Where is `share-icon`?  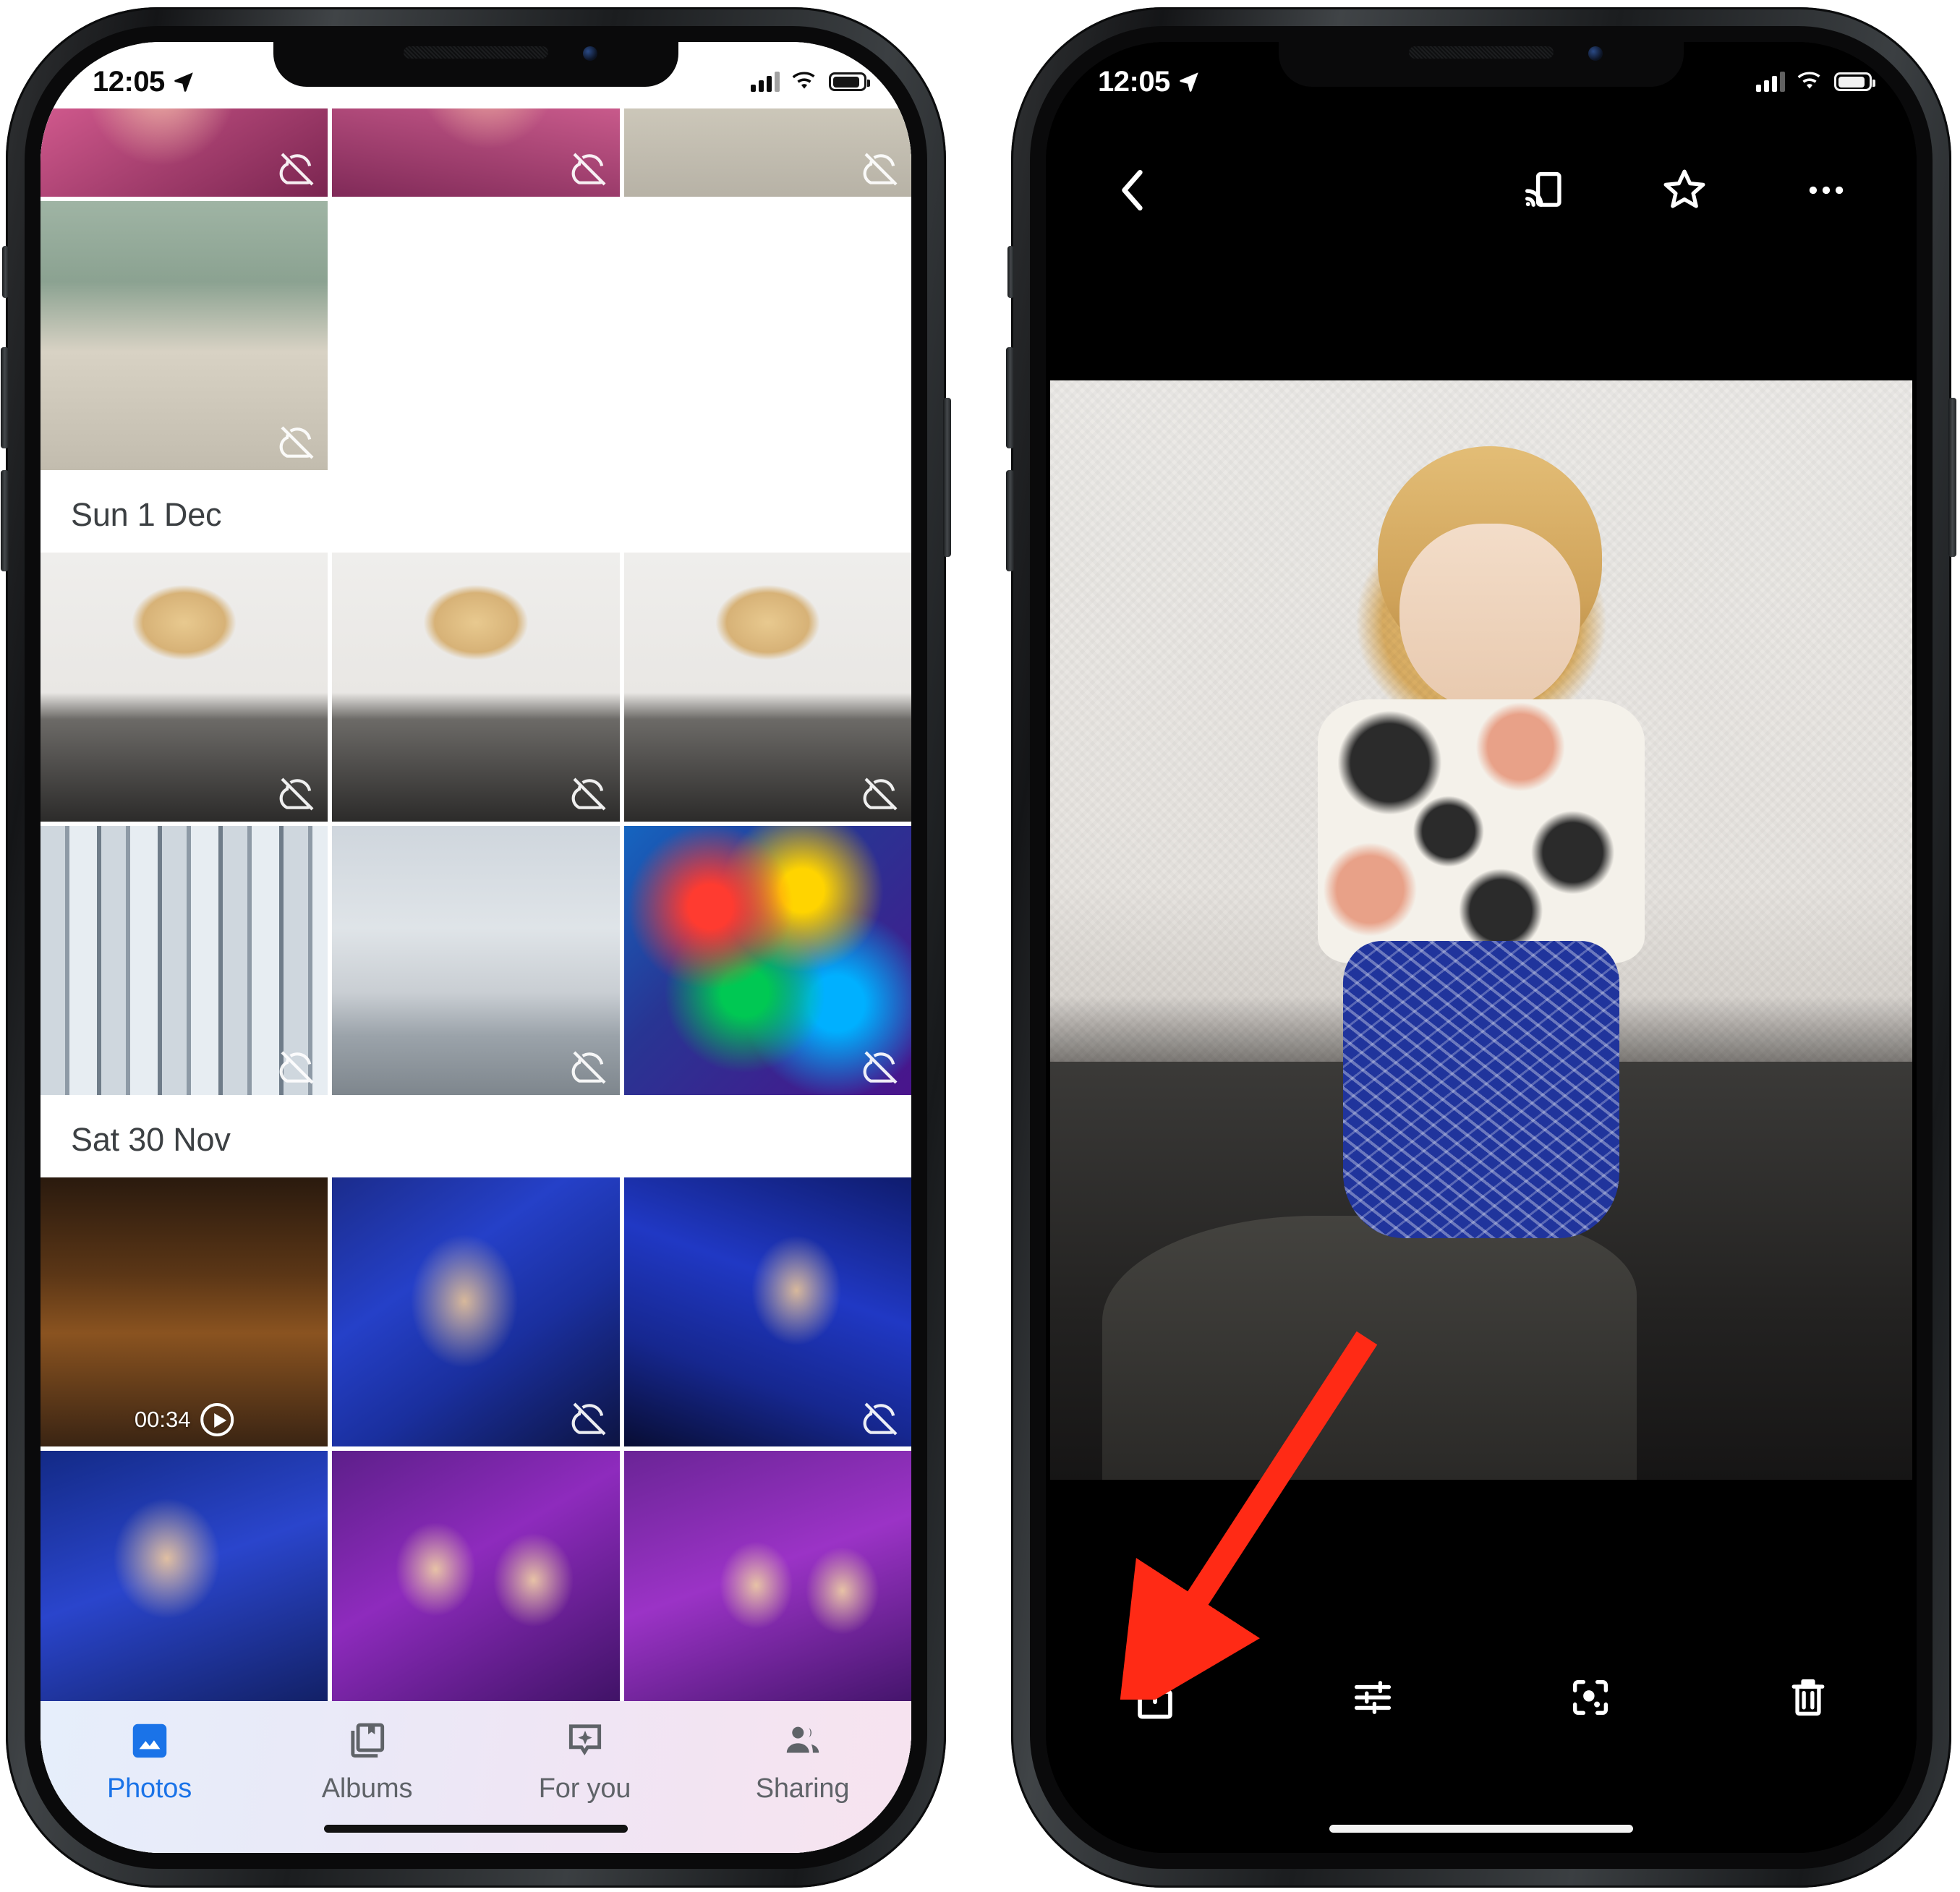
share-icon is located at coordinates (1154, 1697).